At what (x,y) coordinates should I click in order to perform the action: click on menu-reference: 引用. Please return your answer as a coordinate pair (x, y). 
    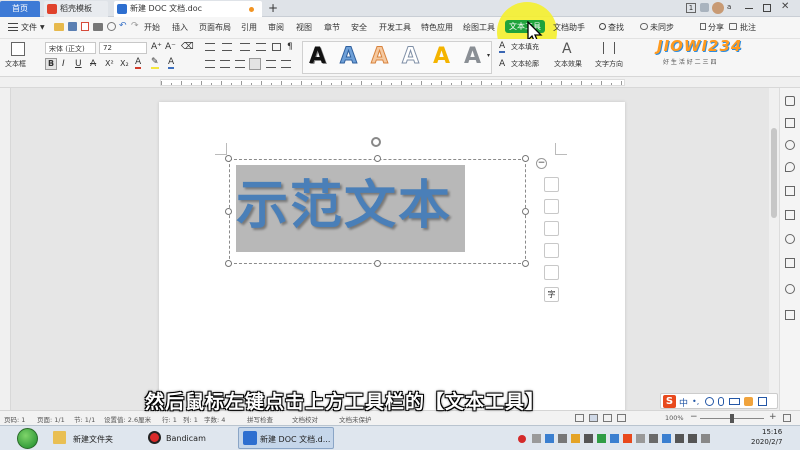
    Looking at the image, I should click on (249, 27).